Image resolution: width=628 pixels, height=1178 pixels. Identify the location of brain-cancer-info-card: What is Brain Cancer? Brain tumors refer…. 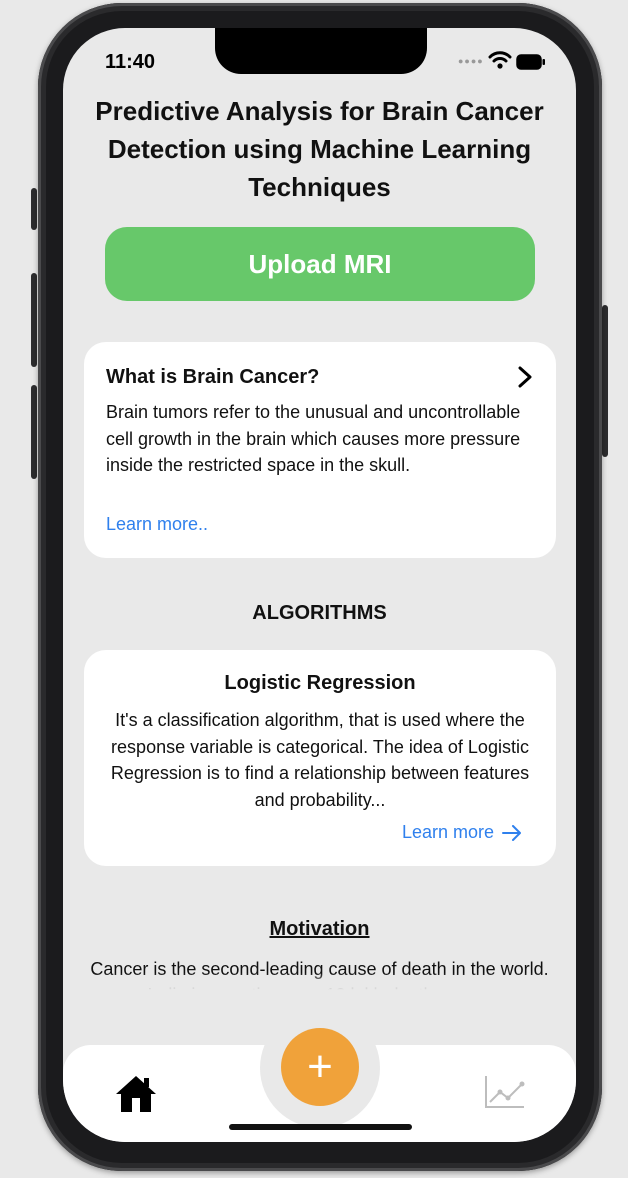
(320, 450).